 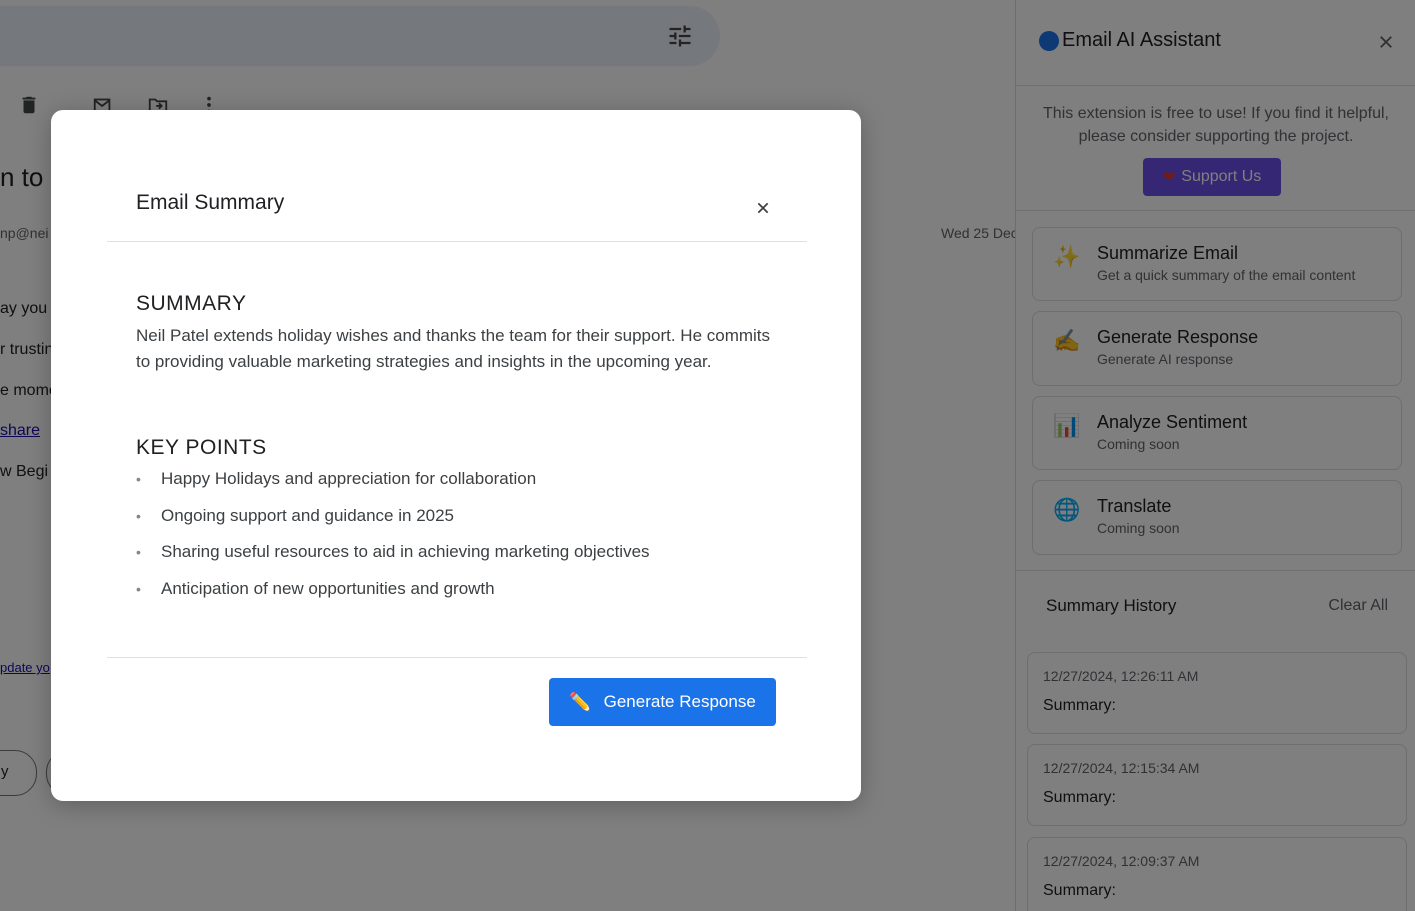 I want to click on key-point-text: Ongoing support and guidance in 2025, so click(x=308, y=515).